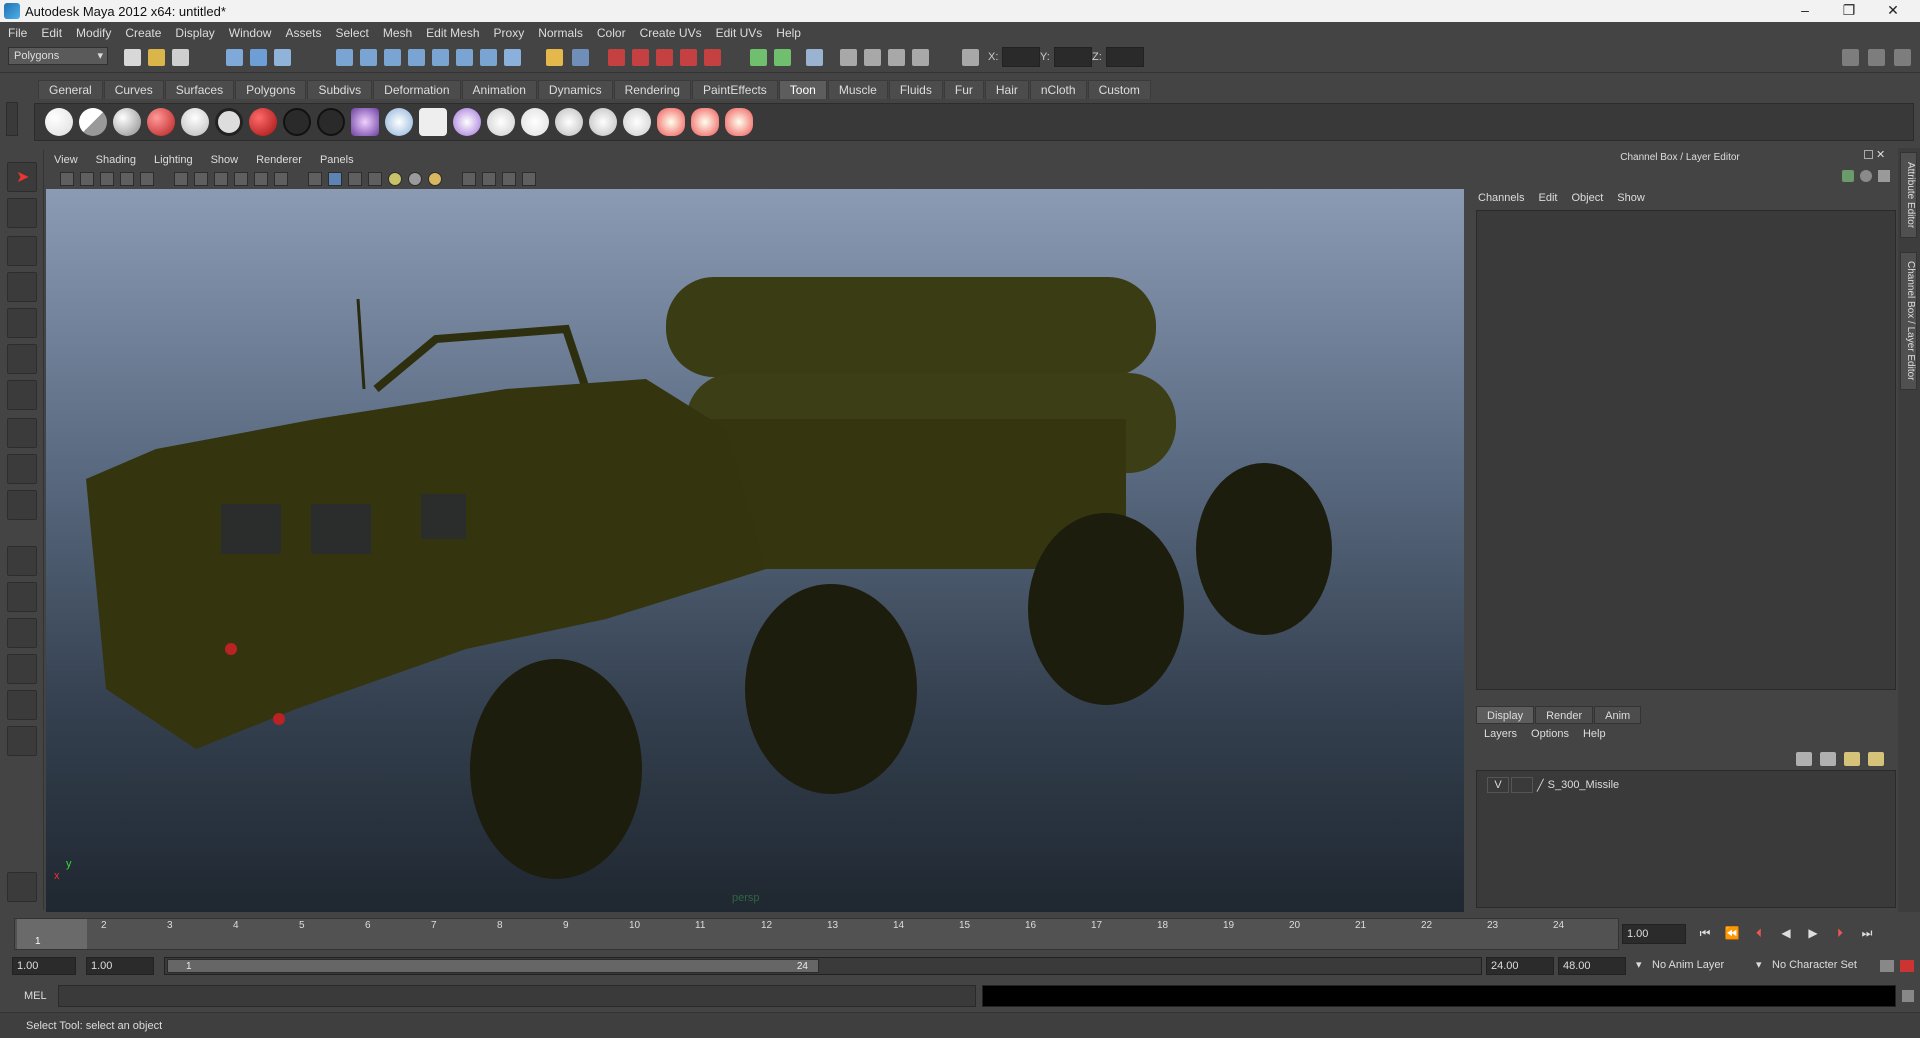  I want to click on persp-outliner-layout-icon, so click(22, 633).